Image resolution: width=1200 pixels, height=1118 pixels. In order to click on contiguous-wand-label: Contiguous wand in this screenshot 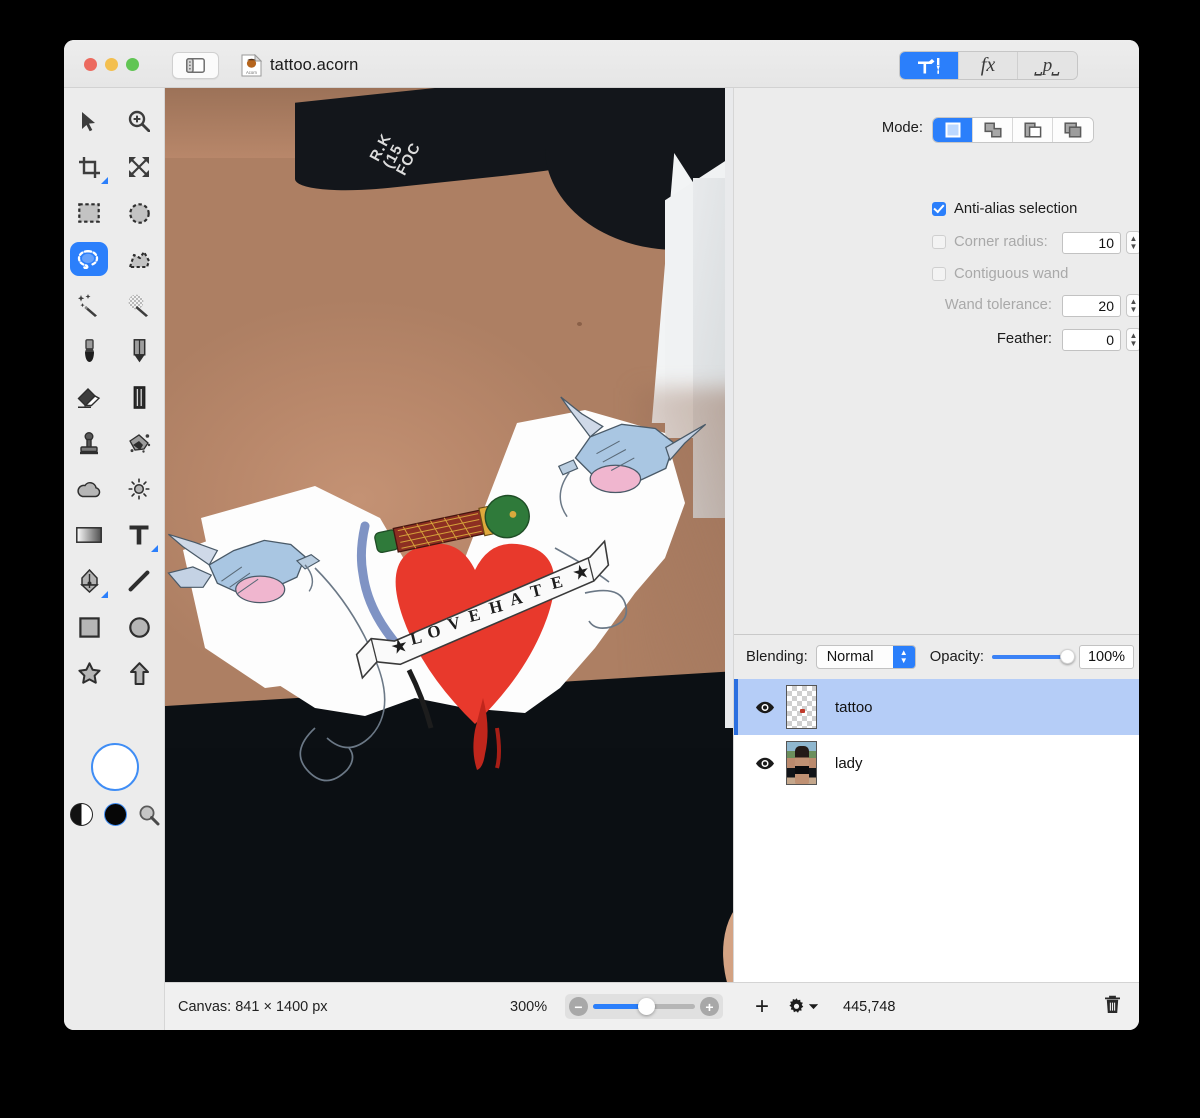, I will do `click(1011, 274)`.